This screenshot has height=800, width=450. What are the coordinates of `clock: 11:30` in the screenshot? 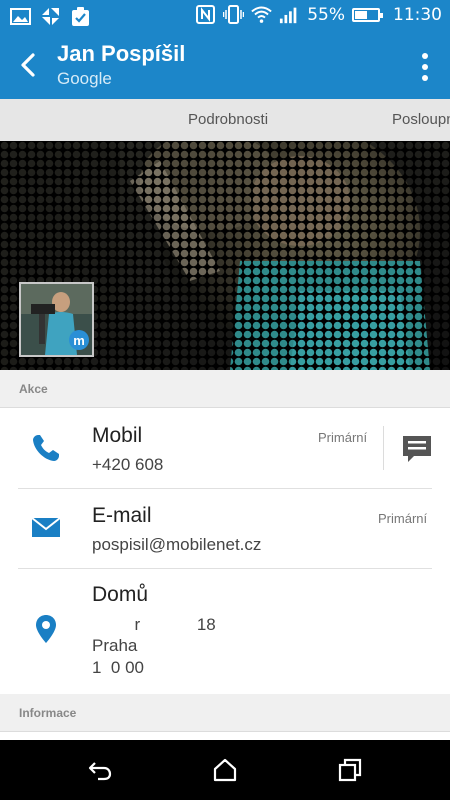 It's located at (417, 14).